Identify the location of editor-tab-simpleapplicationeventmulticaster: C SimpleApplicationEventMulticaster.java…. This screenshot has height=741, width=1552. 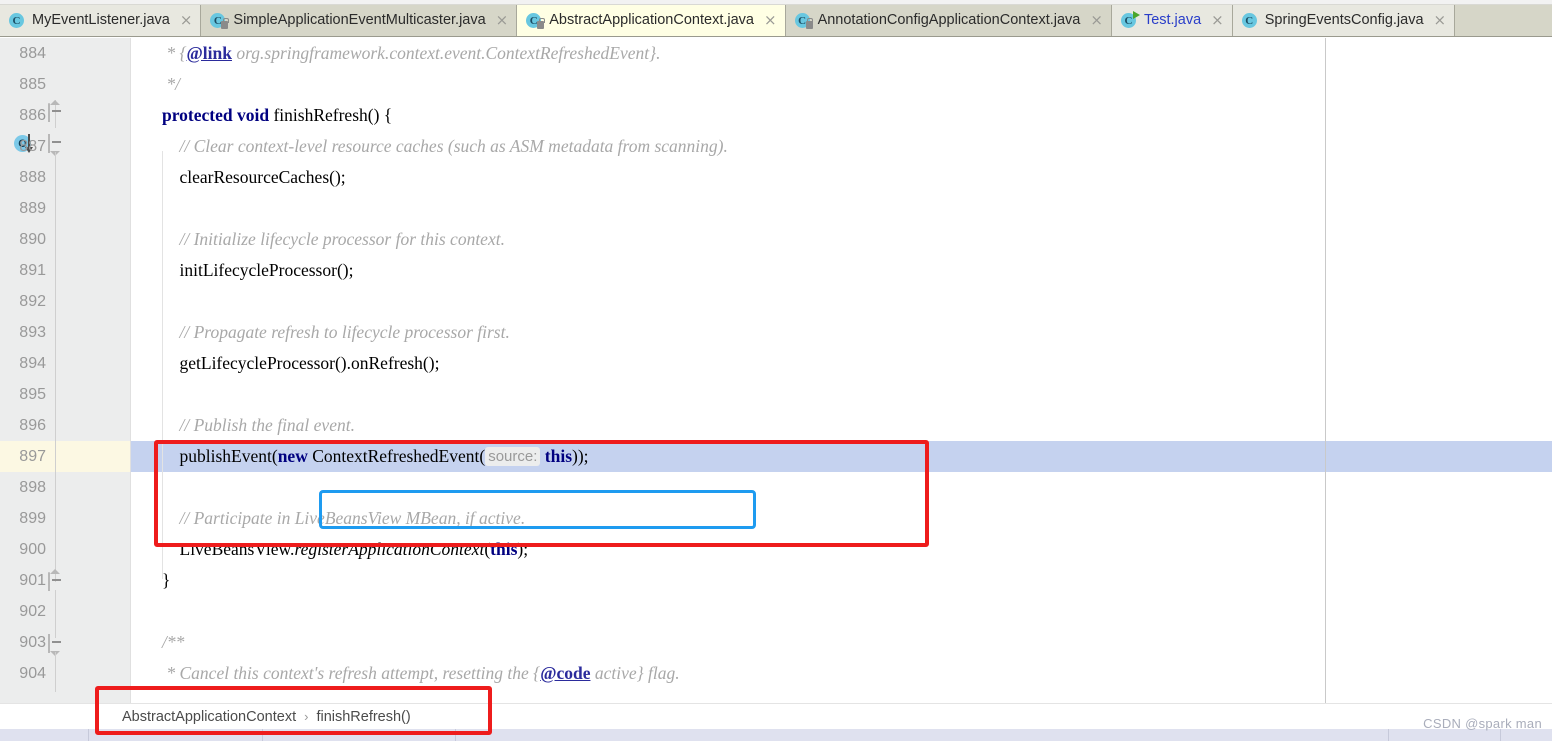
(359, 20).